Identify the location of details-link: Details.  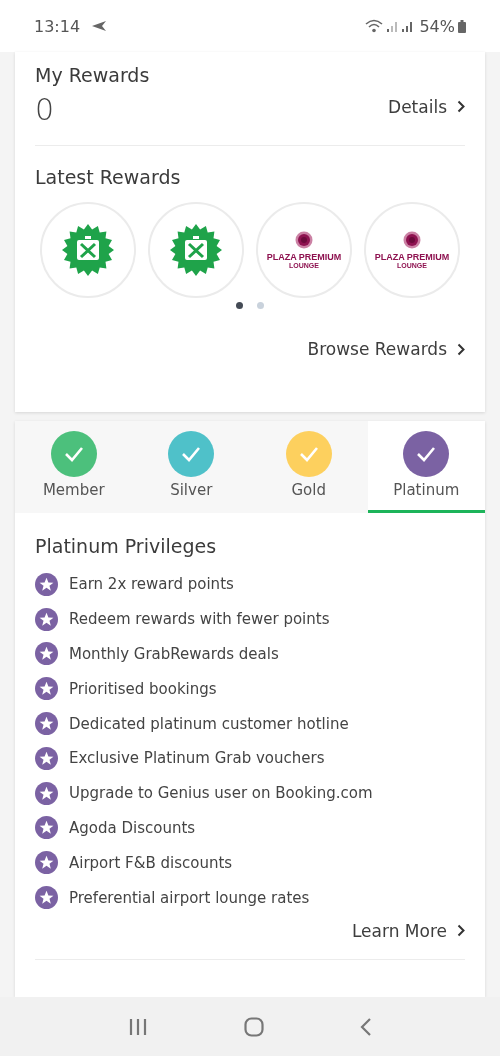
(426, 106).